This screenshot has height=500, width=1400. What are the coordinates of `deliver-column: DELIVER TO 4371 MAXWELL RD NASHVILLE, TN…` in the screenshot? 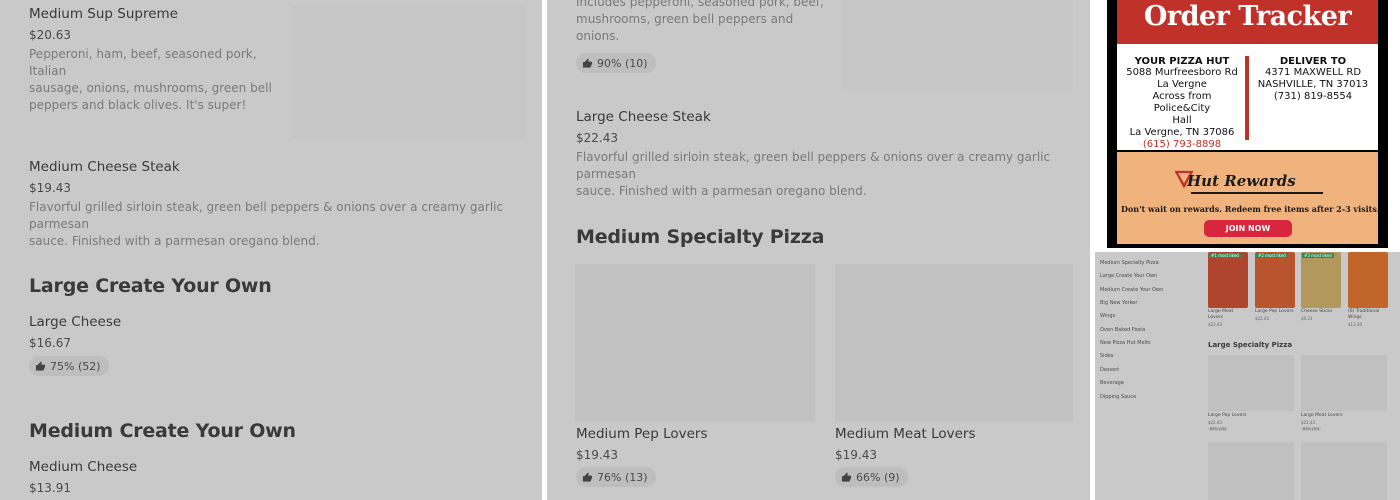 It's located at (1313, 79).